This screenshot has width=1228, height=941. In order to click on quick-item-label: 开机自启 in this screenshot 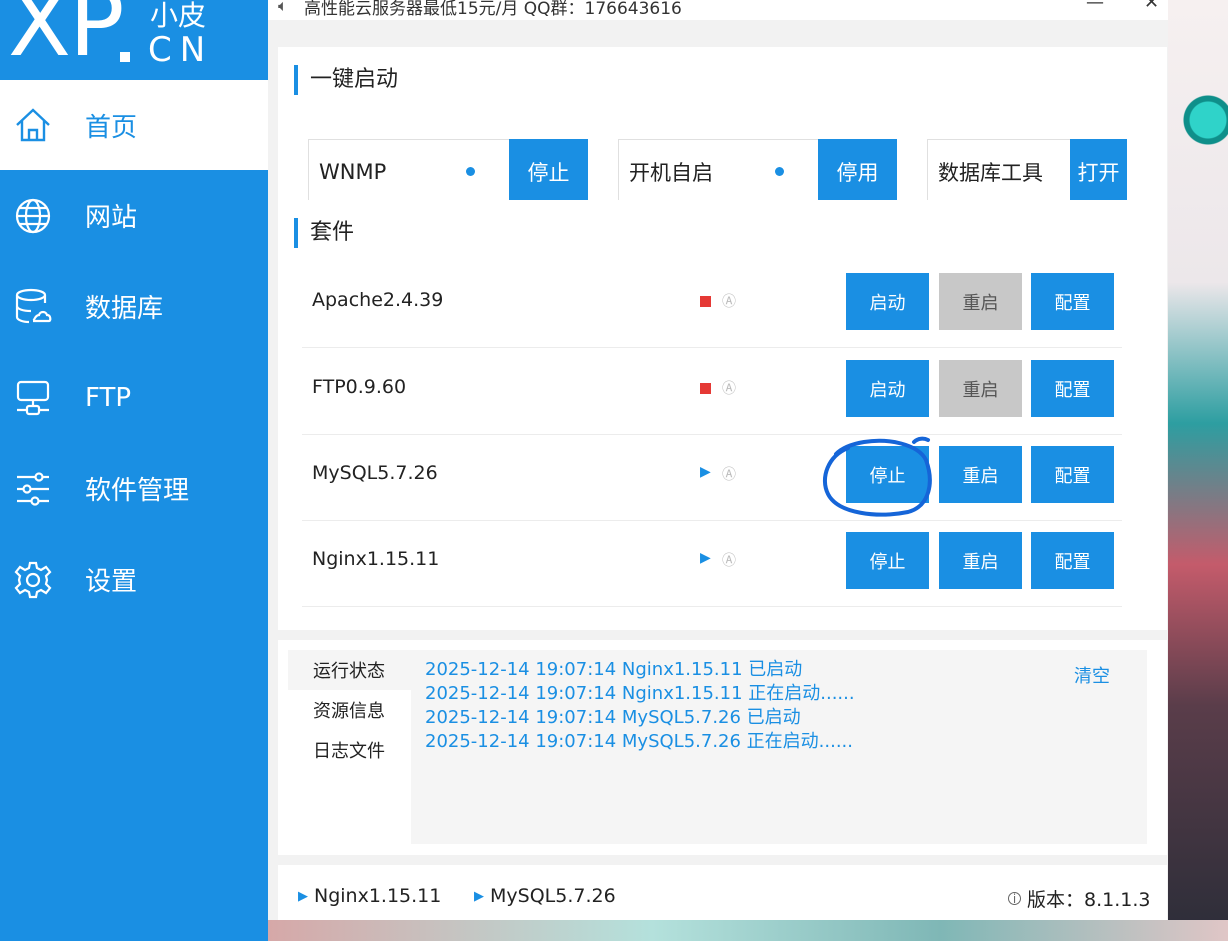, I will do `click(671, 172)`.